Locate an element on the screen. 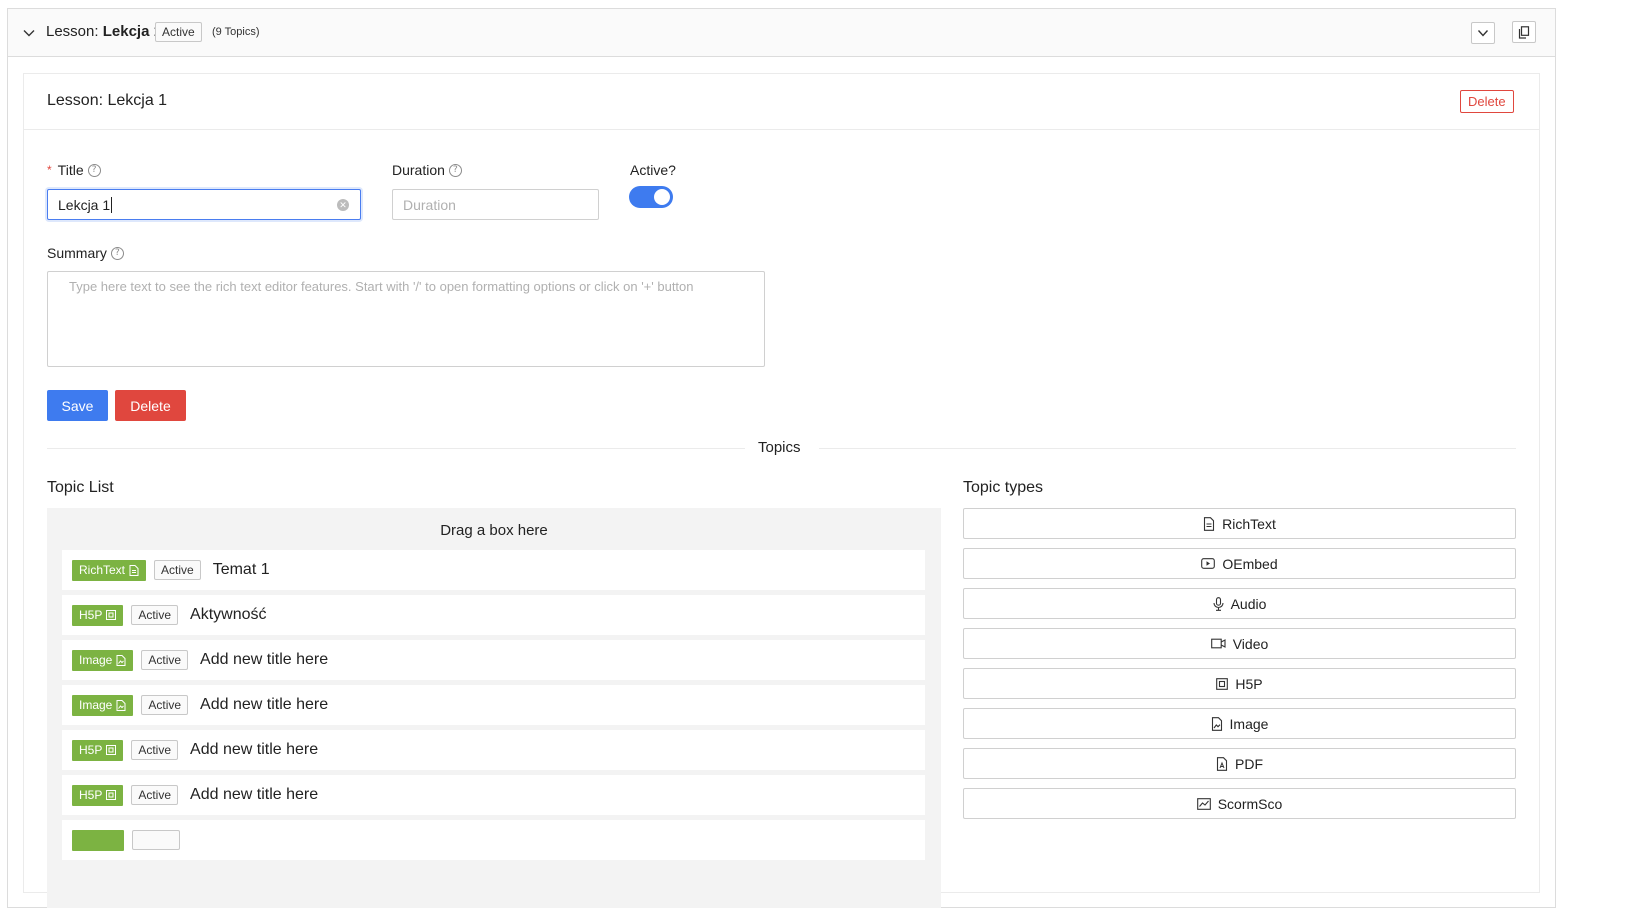 The height and width of the screenshot is (908, 1636). active-label-text: Active? is located at coordinates (653, 170).